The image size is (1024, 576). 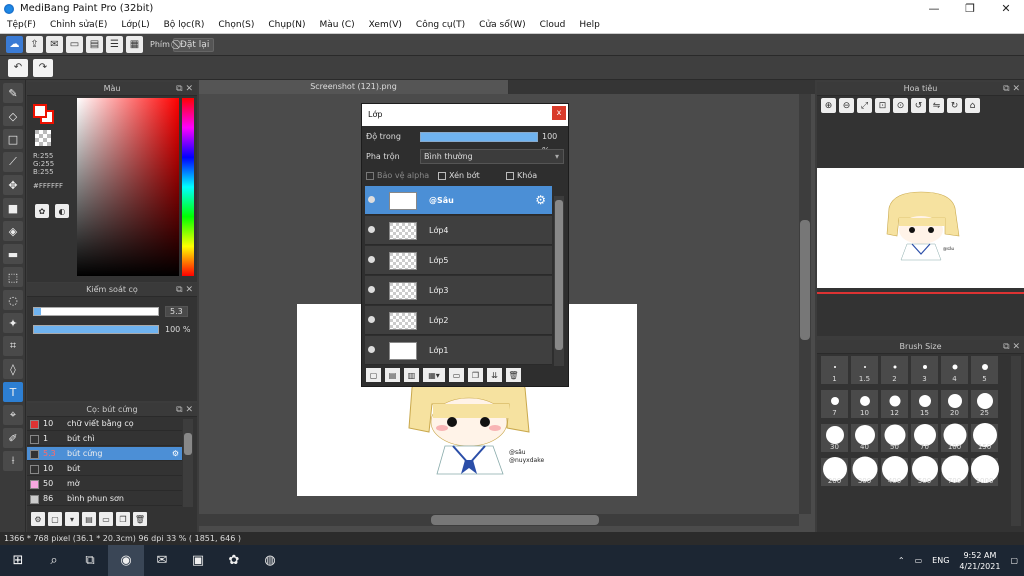 What do you see at coordinates (140, 519) in the screenshot?
I see `delete-brush-icon: 🗑` at bounding box center [140, 519].